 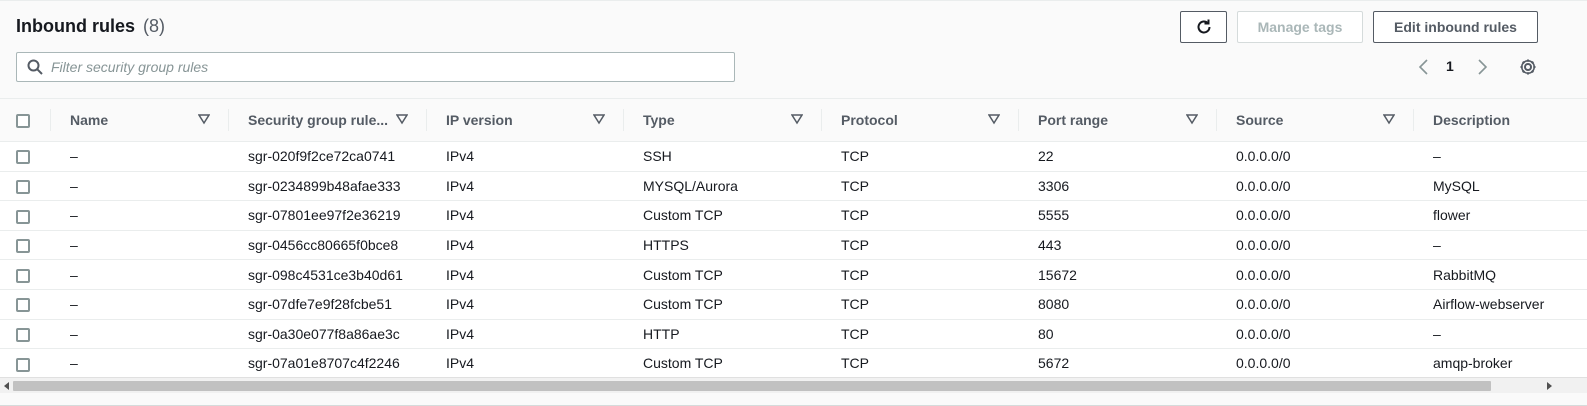 What do you see at coordinates (1260, 120) in the screenshot?
I see `column-header-label: Source` at bounding box center [1260, 120].